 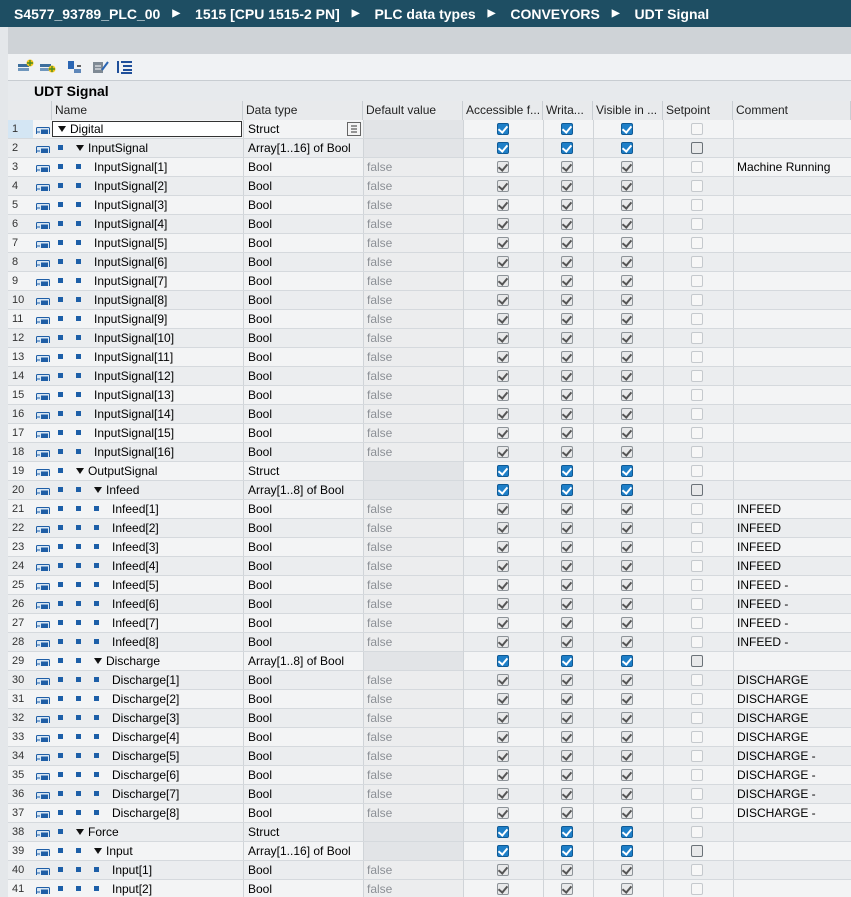 I want to click on tag-name: Infeed[5], so click(x=135, y=585).